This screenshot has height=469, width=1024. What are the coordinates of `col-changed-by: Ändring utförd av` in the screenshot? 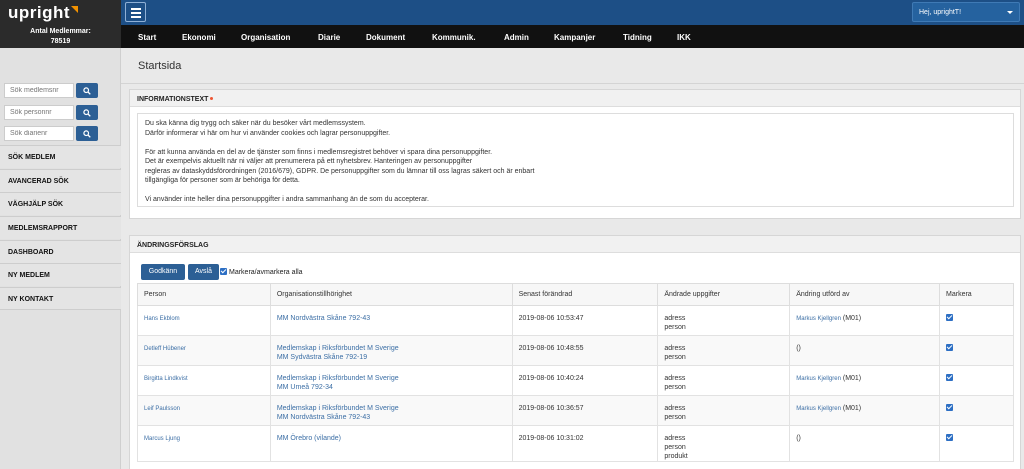 It's located at (865, 294).